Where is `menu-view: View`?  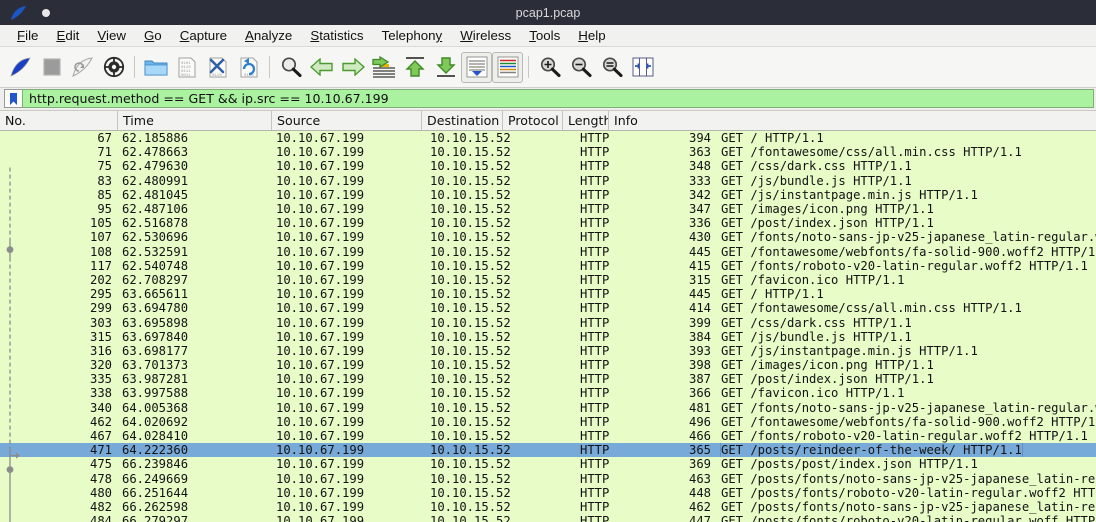
menu-view: View is located at coordinates (111, 35).